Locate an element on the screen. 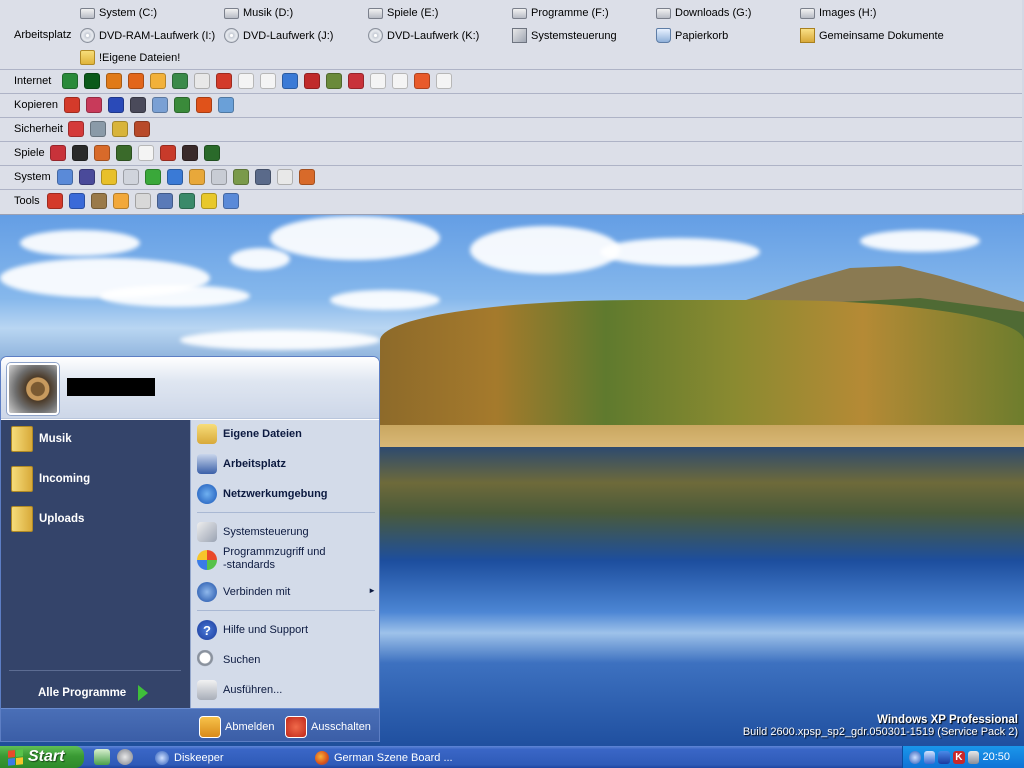 The height and width of the screenshot is (768, 1024). connect-to-item: Verbinden mit is located at coordinates (243, 592).